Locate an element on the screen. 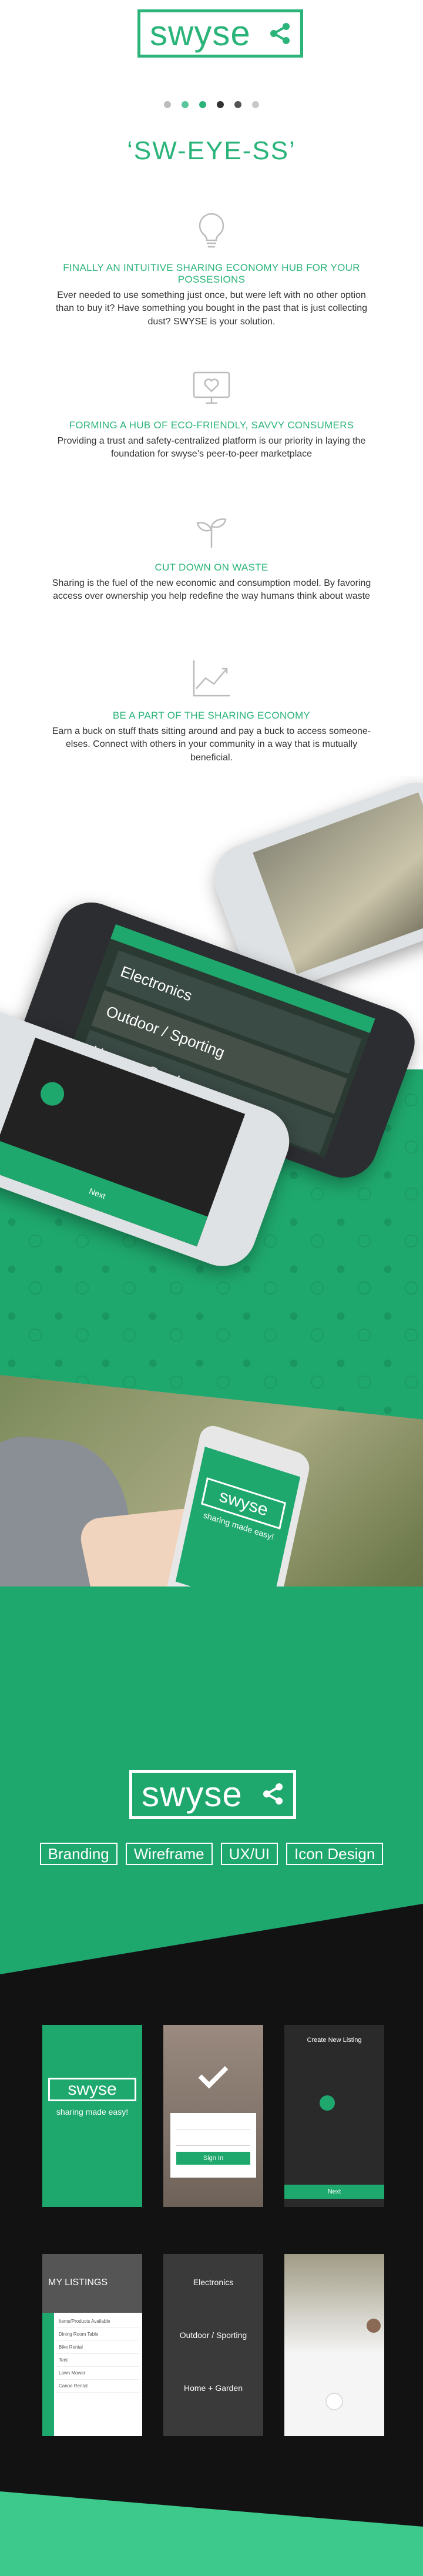  check-icon is located at coordinates (213, 2073).